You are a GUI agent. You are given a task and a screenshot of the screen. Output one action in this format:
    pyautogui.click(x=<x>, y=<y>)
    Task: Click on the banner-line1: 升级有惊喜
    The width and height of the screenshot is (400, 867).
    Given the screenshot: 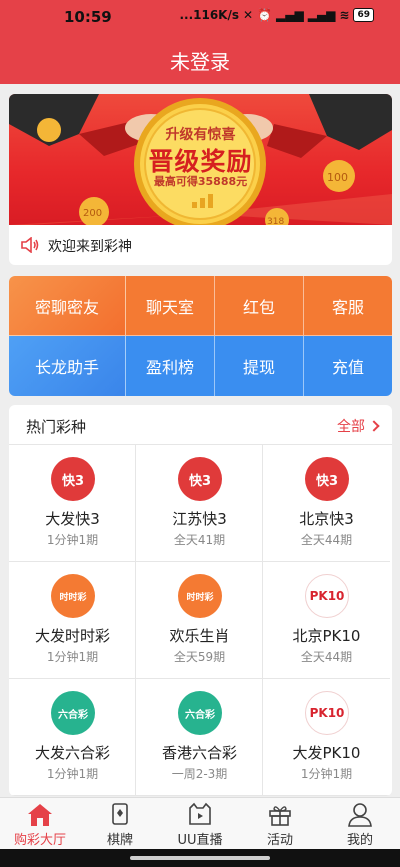 What is the action you would take?
    pyautogui.click(x=200, y=135)
    